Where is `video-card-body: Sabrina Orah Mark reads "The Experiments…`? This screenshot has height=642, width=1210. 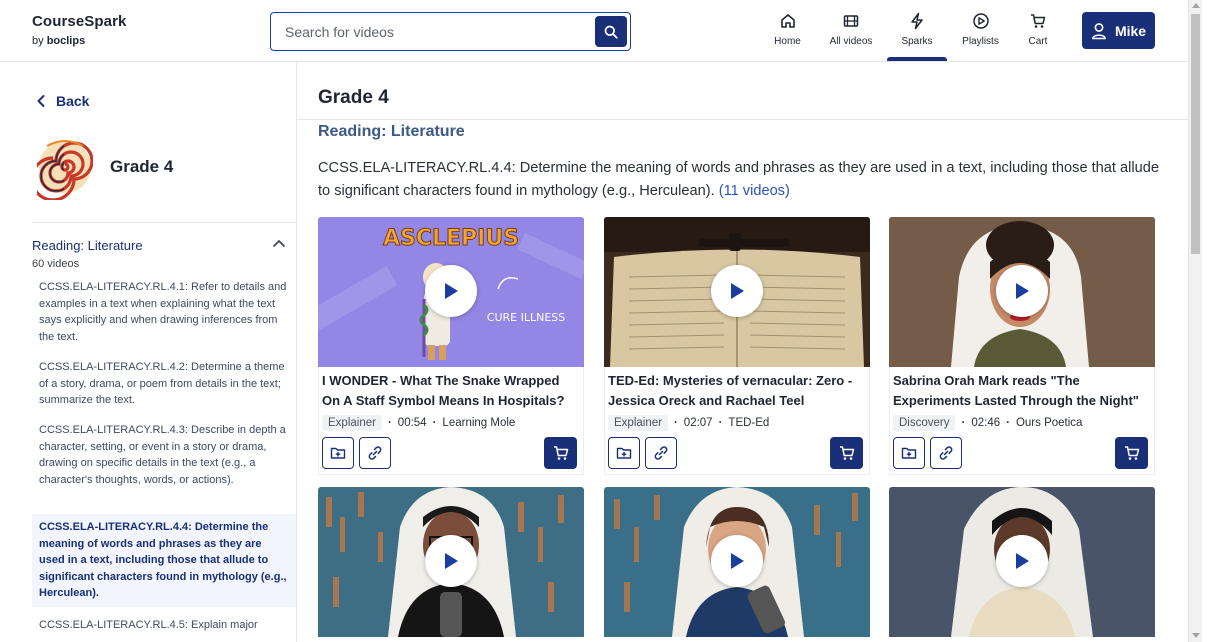
video-card-body: Sabrina Orah Mark reads "The Experiments… is located at coordinates (1022, 421).